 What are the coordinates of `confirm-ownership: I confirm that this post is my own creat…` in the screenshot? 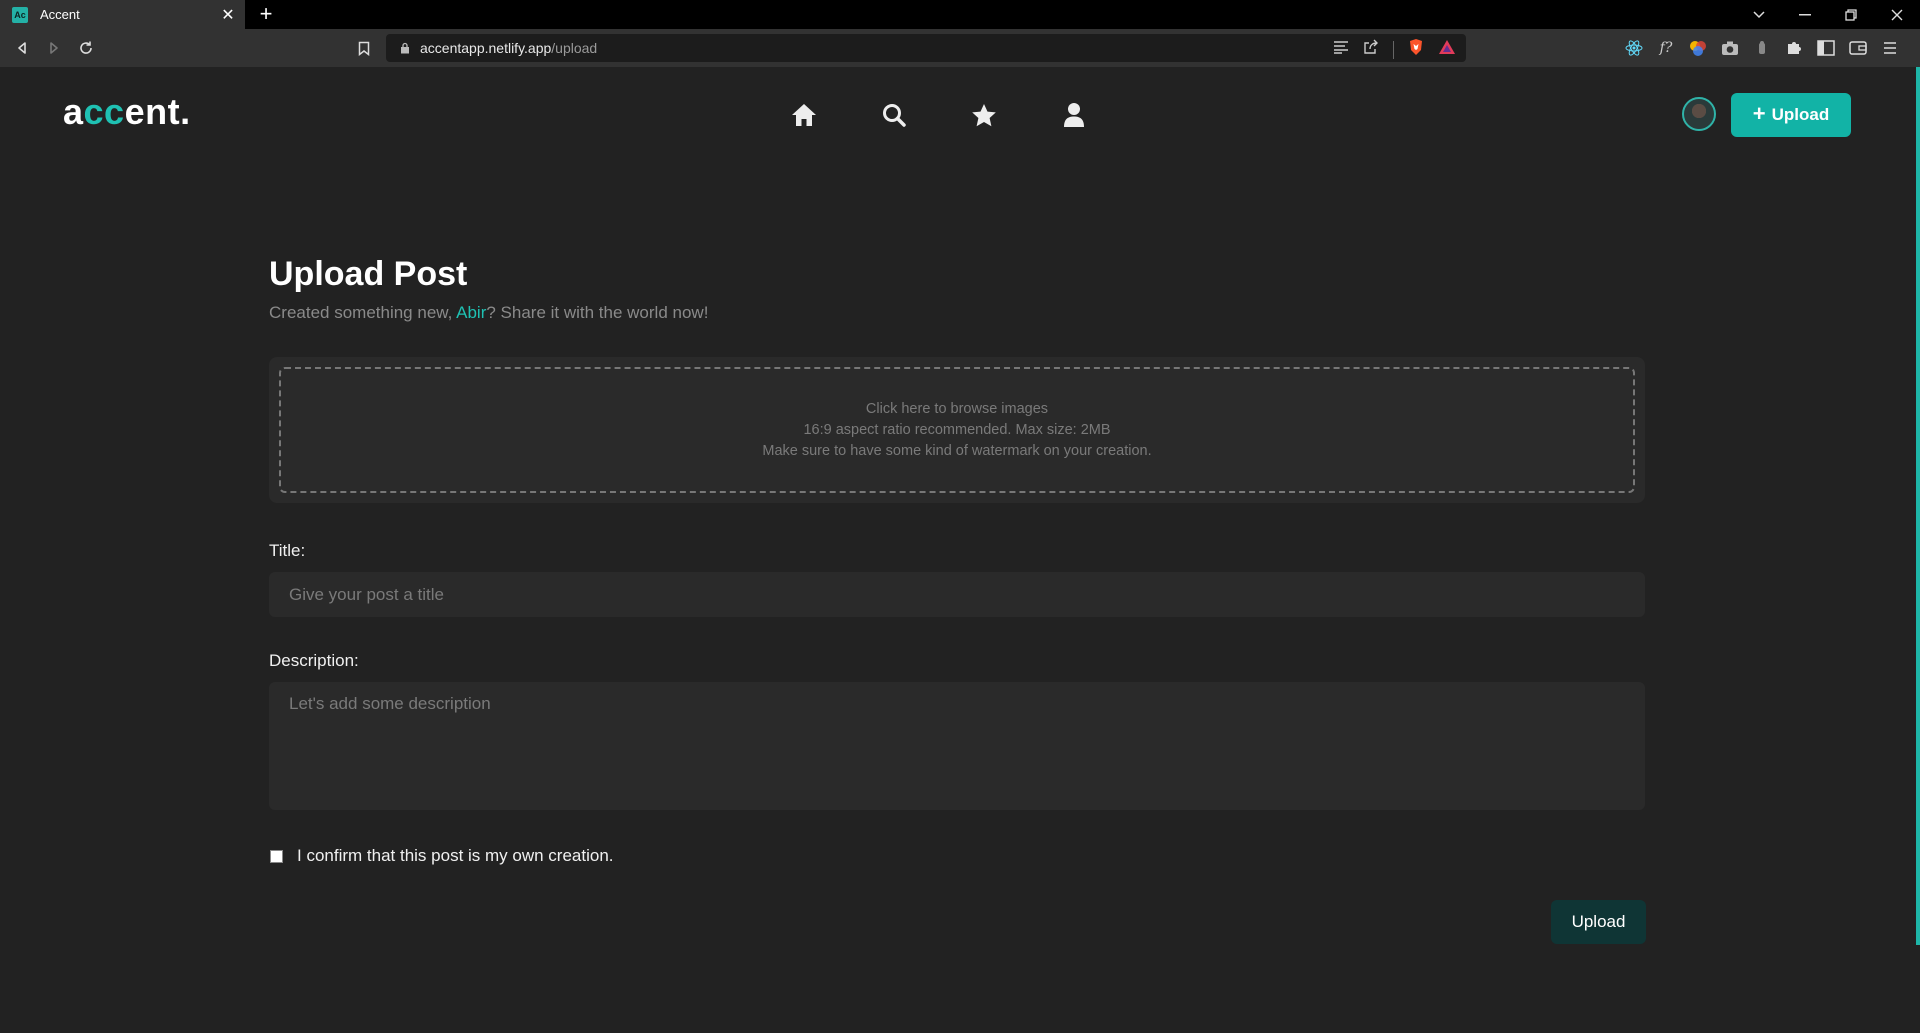 It's located at (442, 856).